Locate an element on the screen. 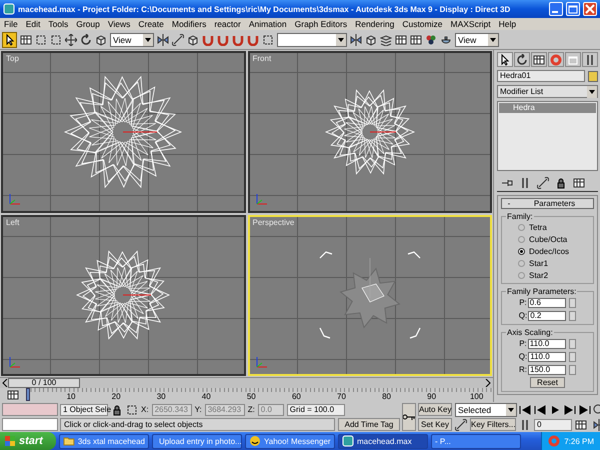 This screenshot has height=450, width=600. named-selection-dropdown is located at coordinates (312, 39).